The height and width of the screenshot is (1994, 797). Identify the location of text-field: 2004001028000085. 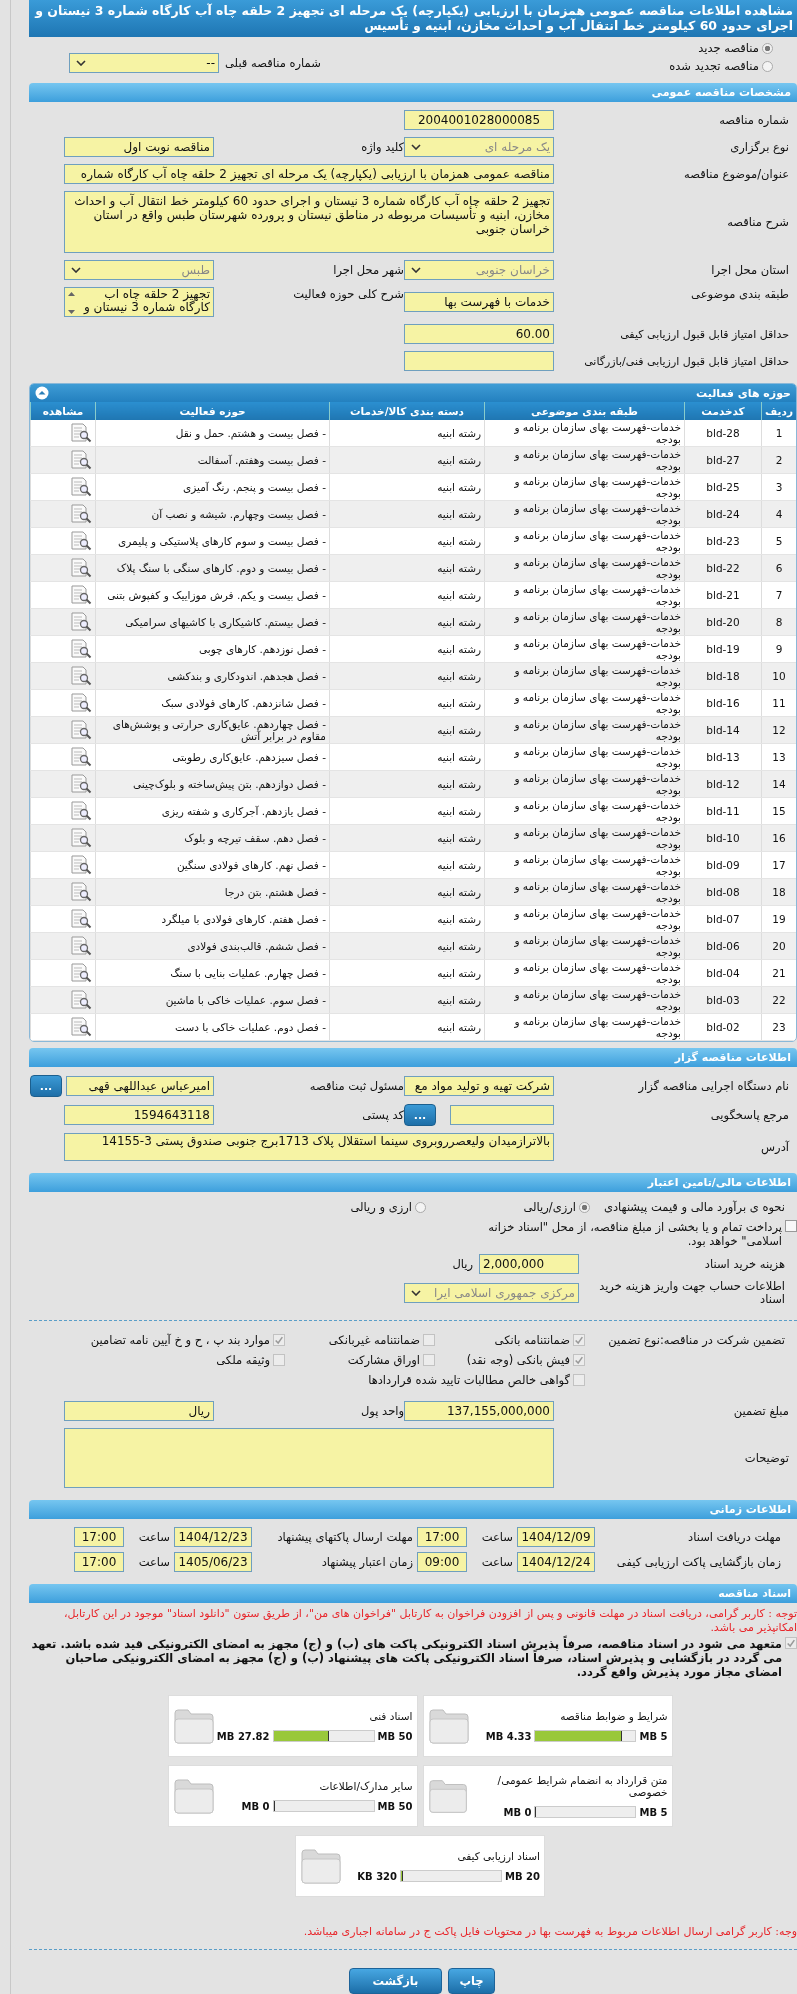
(479, 120).